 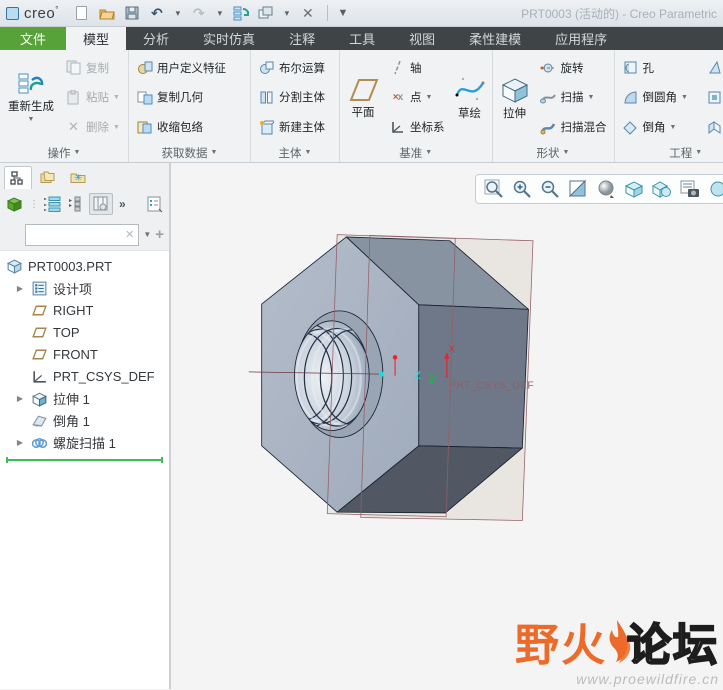 I want to click on tab-tools: 工具, so click(x=362, y=38).